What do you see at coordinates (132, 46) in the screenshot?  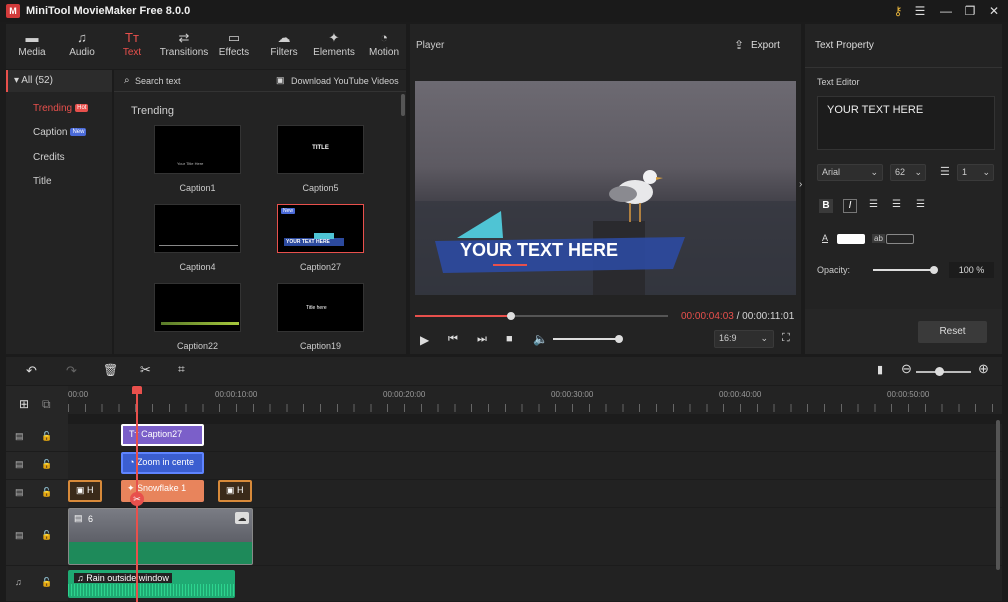 I see `tab-text: Tт Text` at bounding box center [132, 46].